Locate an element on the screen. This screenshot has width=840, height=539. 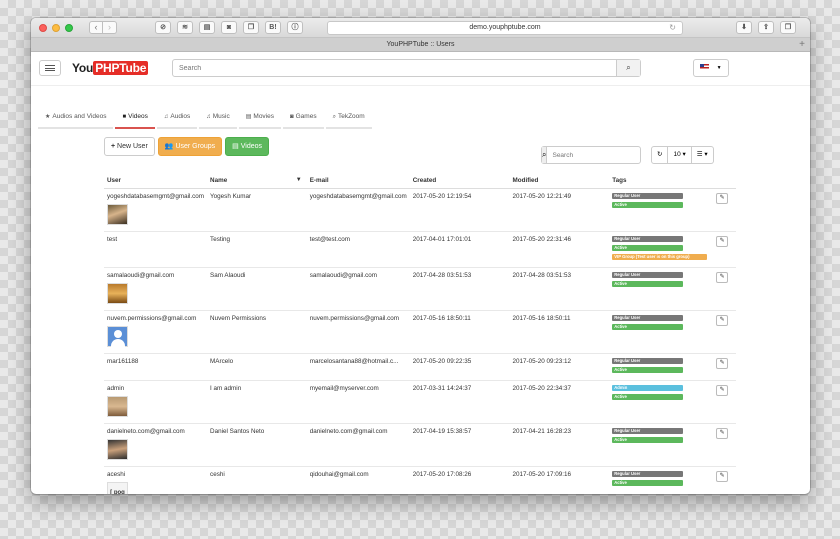
cell-user: test is located at coordinates (156, 249).